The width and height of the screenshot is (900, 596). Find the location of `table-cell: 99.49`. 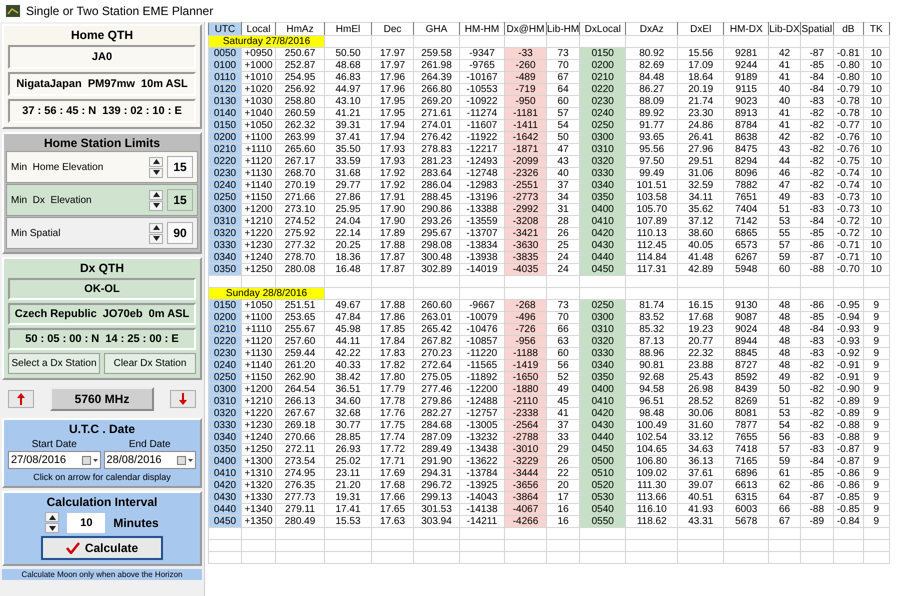

table-cell: 99.49 is located at coordinates (652, 174).